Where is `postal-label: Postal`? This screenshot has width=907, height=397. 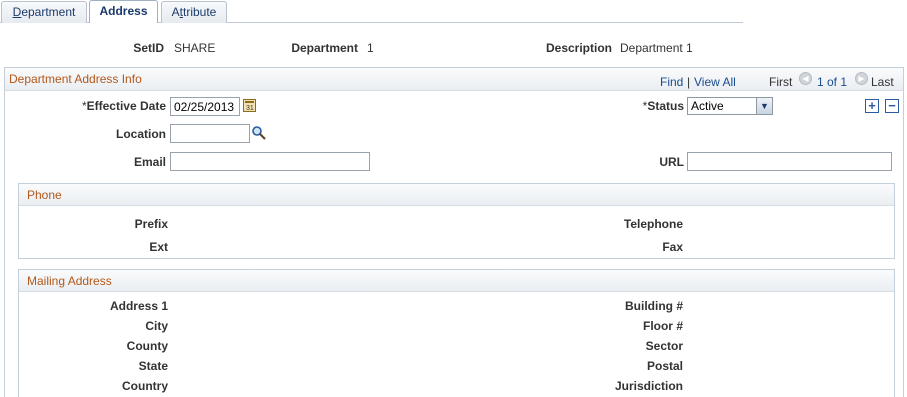
postal-label: Postal is located at coordinates (664, 366).